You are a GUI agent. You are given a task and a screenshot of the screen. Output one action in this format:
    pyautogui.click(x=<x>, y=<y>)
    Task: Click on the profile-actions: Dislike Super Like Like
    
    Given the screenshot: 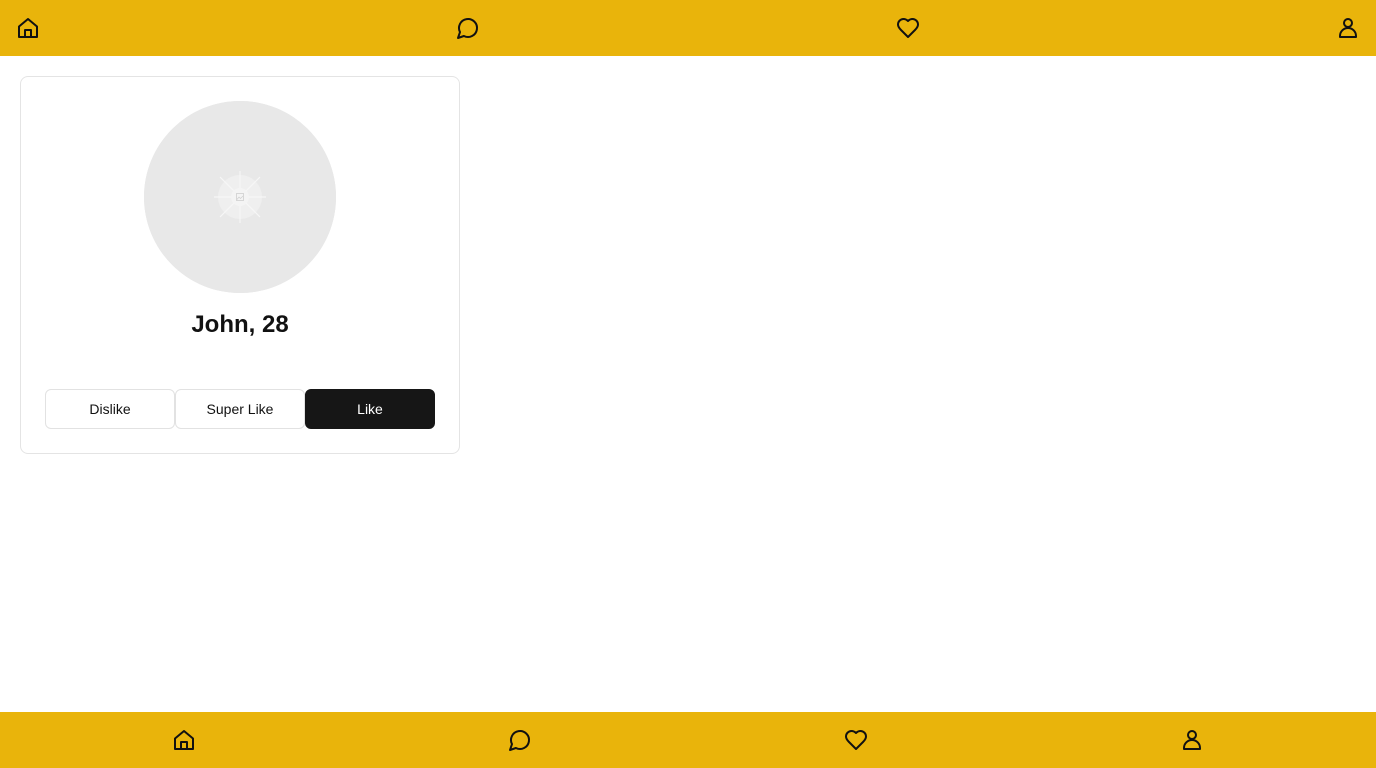 What is the action you would take?
    pyautogui.click(x=240, y=409)
    